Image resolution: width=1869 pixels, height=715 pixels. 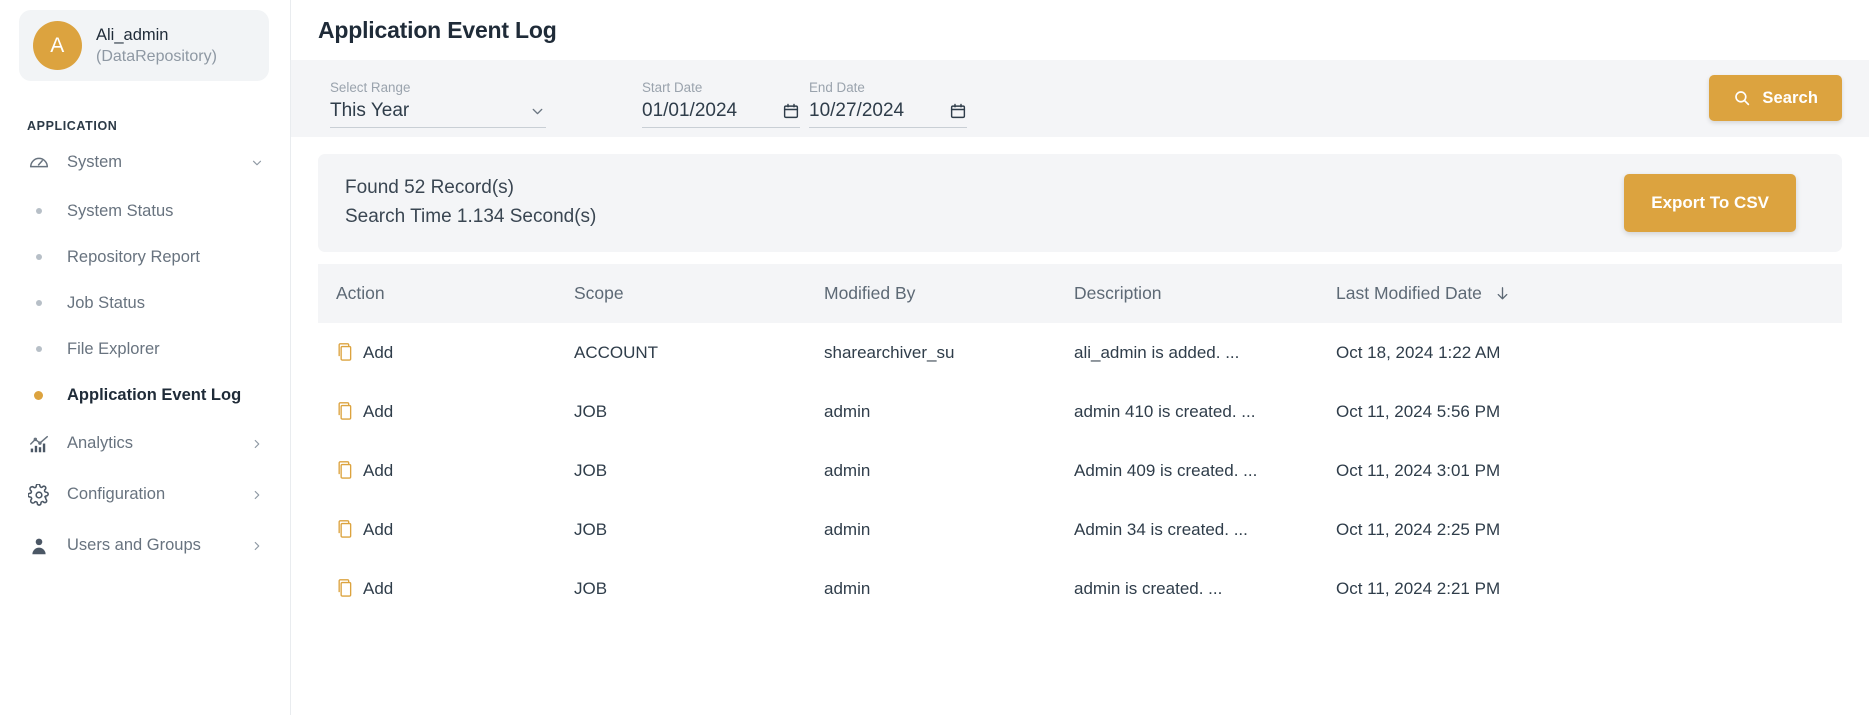 I want to click on search-icon, so click(x=1742, y=98).